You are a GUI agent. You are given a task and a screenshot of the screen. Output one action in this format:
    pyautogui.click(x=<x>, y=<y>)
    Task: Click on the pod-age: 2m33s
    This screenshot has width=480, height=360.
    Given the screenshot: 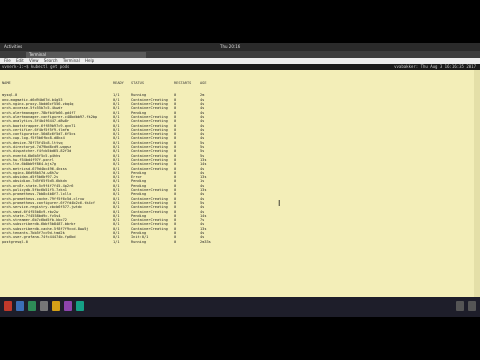 What is the action you would take?
    pyautogui.click(x=205, y=241)
    